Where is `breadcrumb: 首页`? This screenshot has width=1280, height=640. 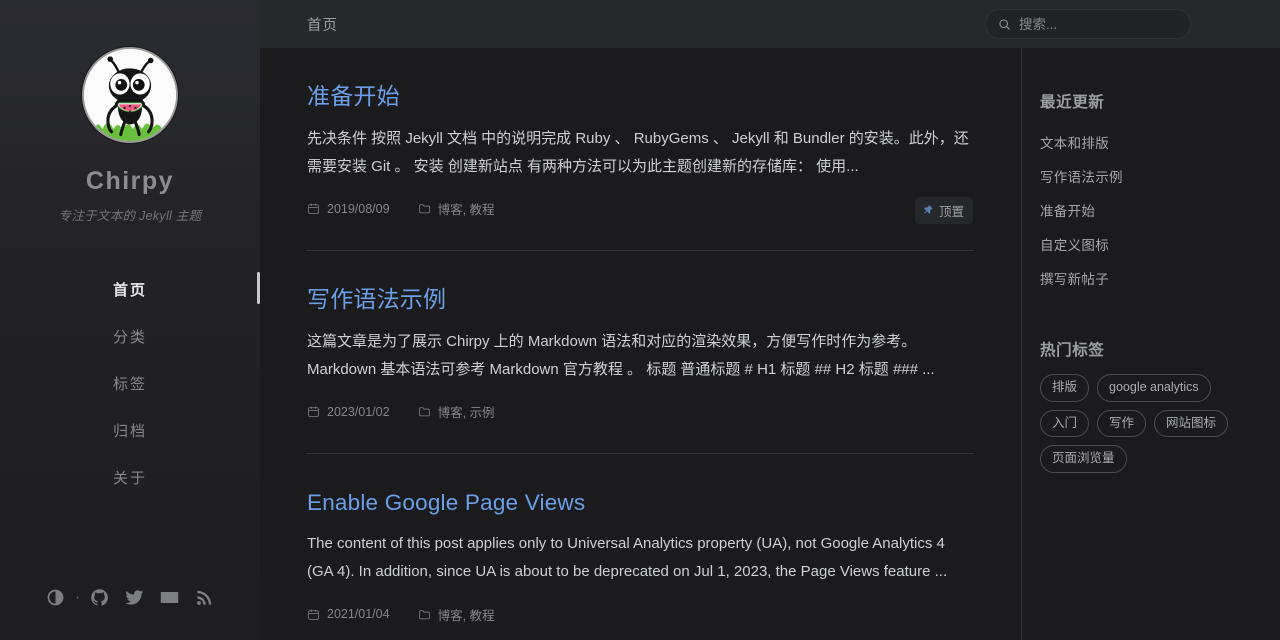
breadcrumb: 首页 is located at coordinates (322, 25).